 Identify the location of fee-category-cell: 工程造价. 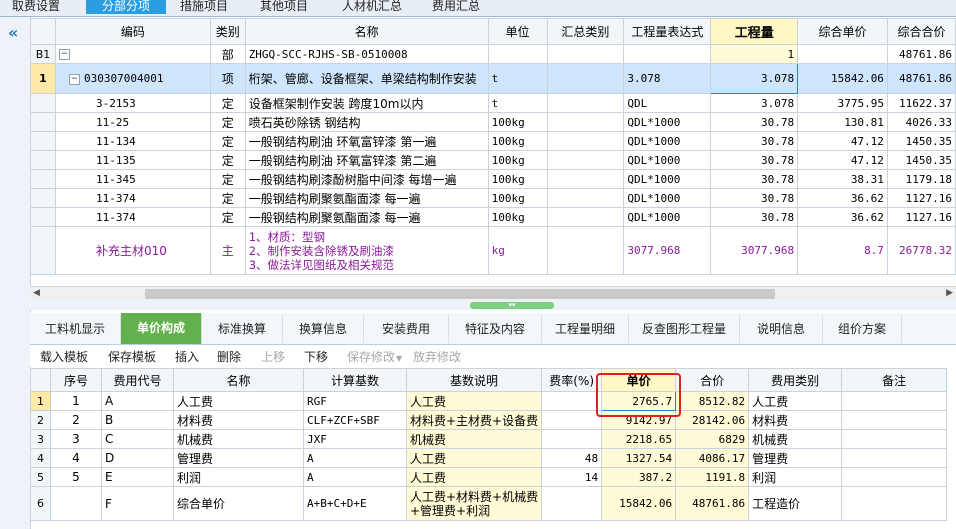
(795, 503).